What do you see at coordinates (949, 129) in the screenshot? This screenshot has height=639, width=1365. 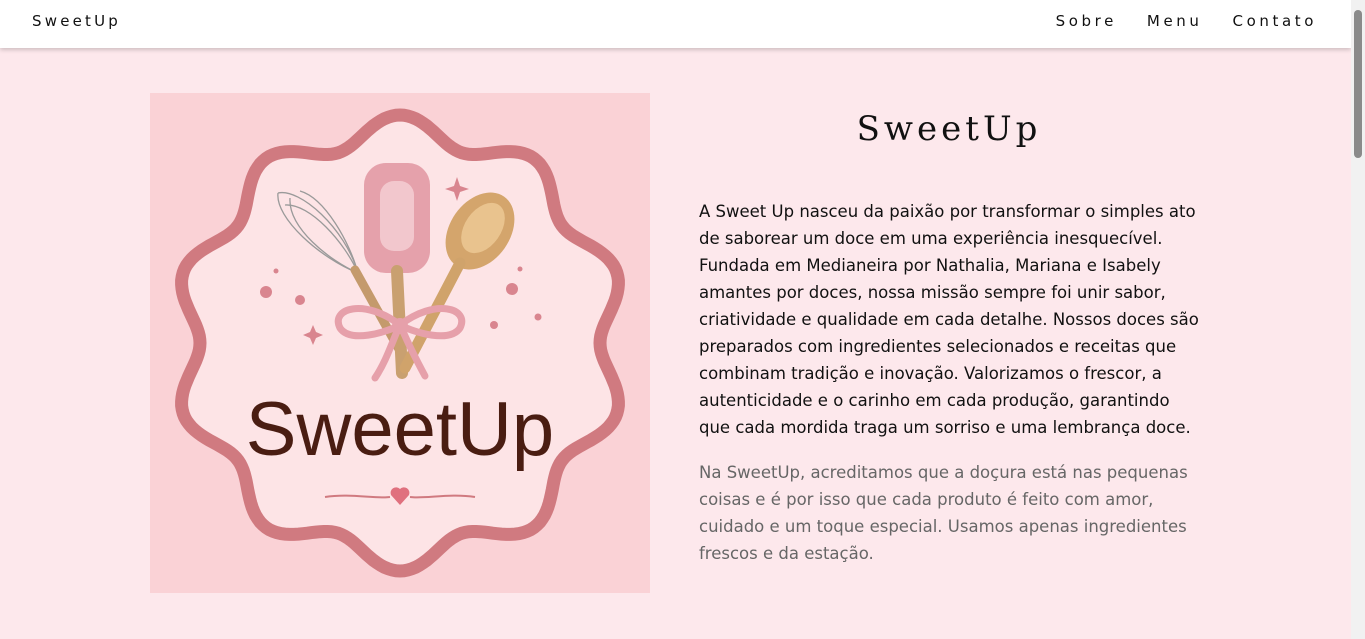 I see `page-title: SweetUp` at bounding box center [949, 129].